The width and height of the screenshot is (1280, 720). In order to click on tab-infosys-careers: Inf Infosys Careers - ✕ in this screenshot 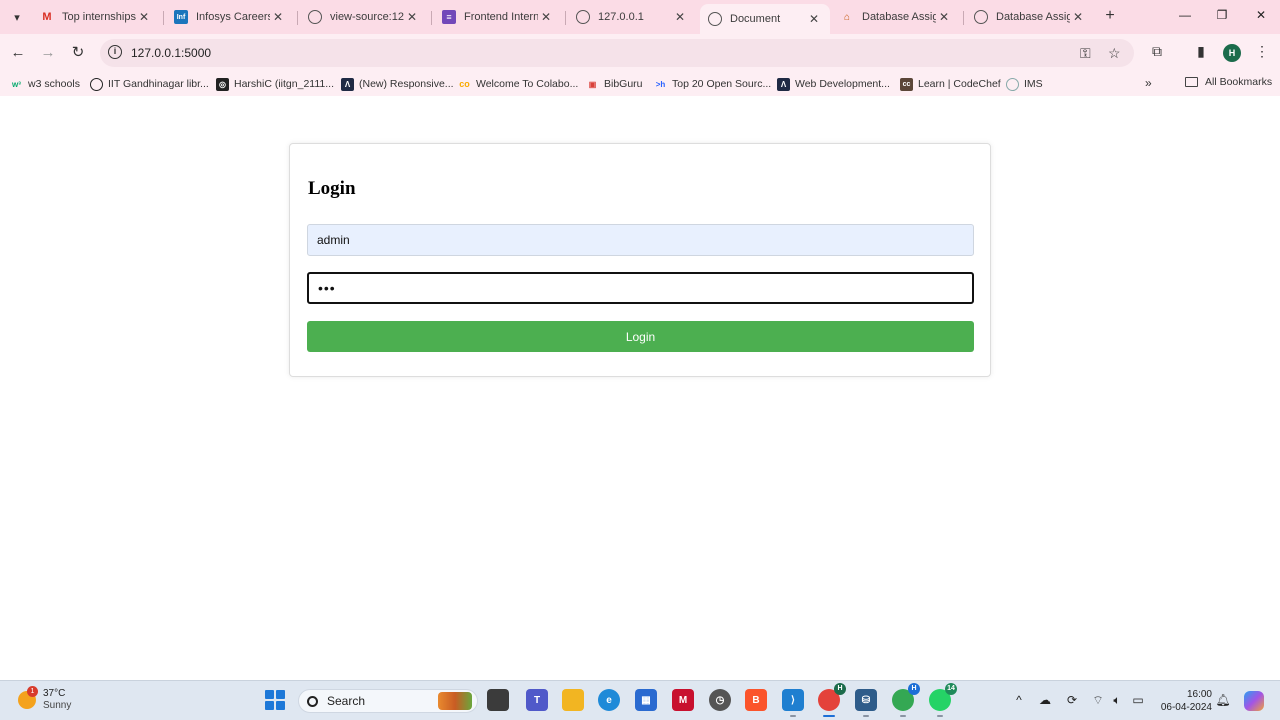, I will do `click(230, 17)`.